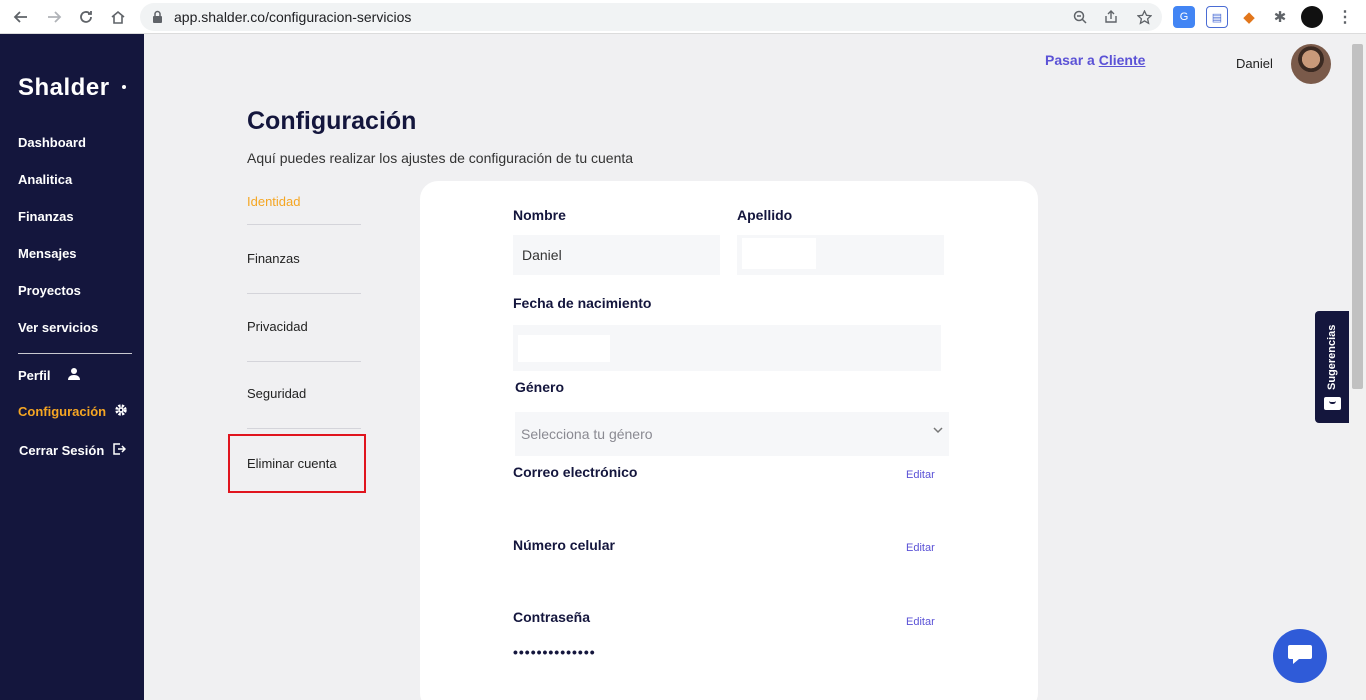 The height and width of the screenshot is (700, 1366). I want to click on email-label: Correo electrónico, so click(575, 472).